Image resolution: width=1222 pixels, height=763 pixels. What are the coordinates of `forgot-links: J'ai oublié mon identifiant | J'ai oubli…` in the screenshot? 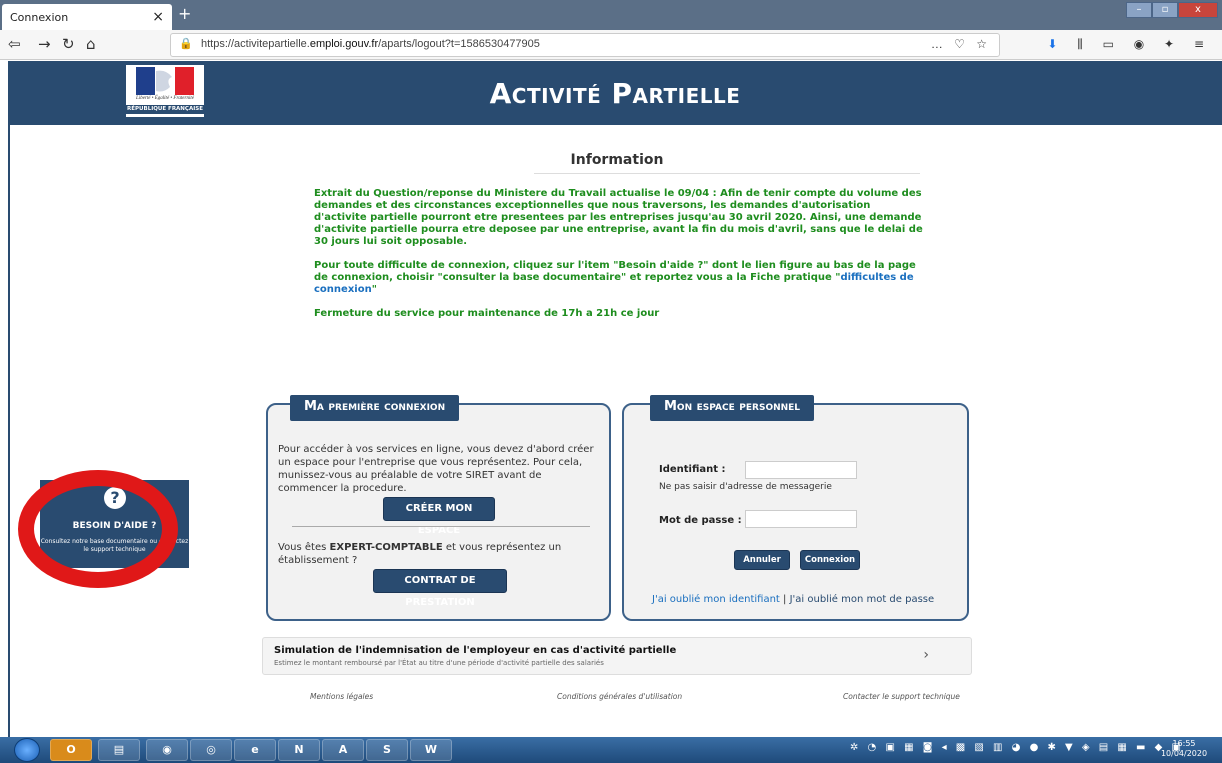 It's located at (802, 599).